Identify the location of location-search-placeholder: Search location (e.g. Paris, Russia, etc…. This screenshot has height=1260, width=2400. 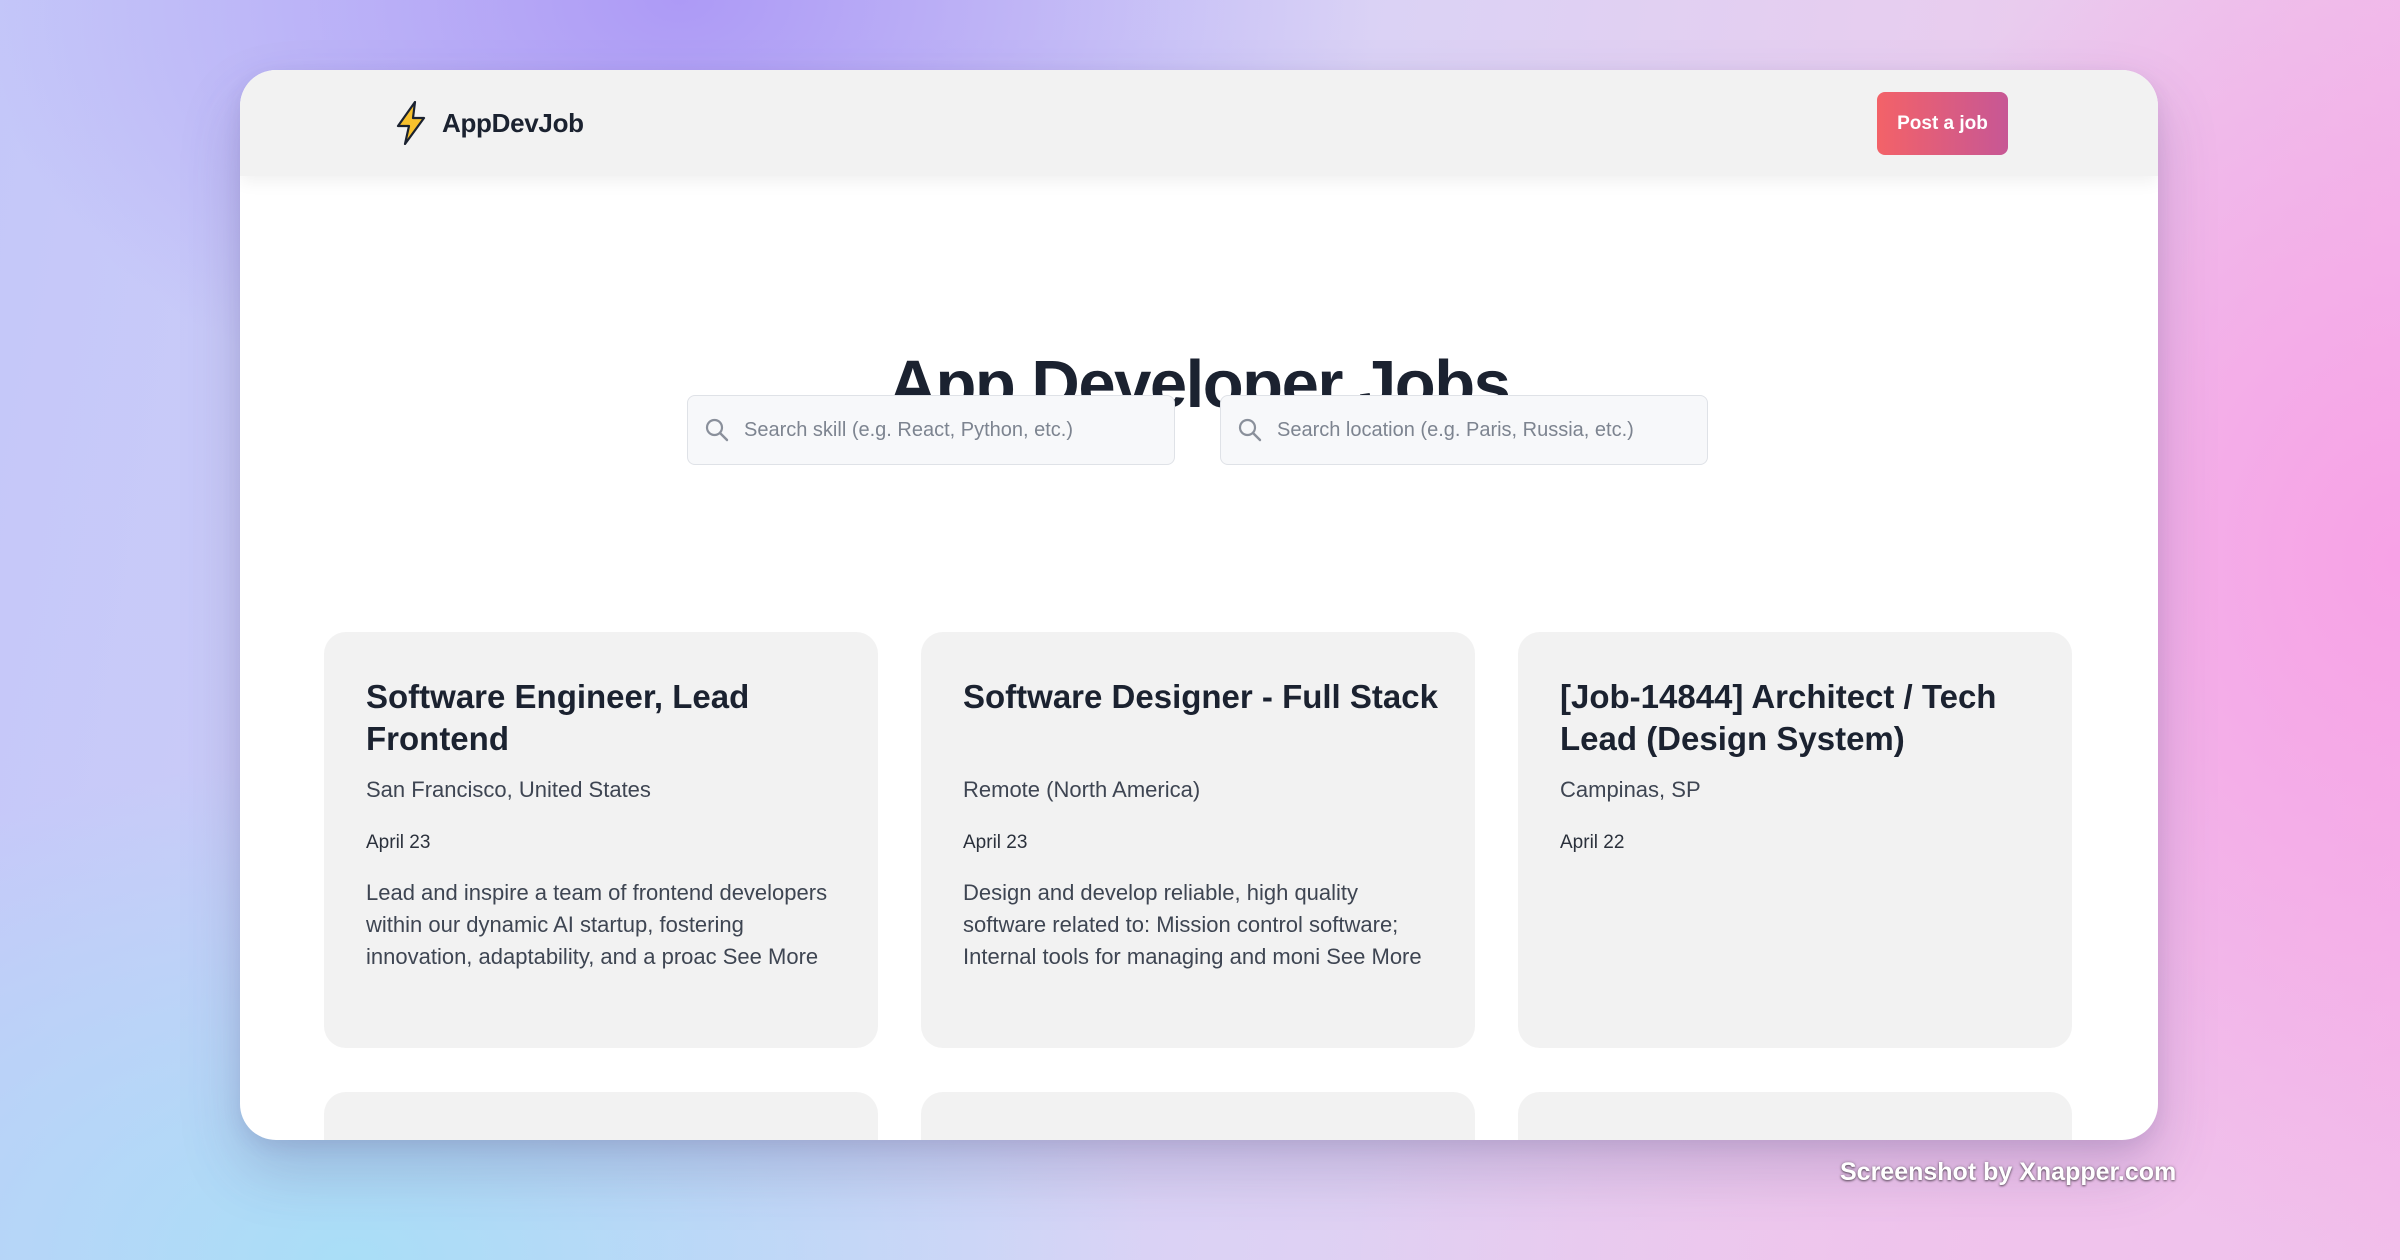
(1455, 429).